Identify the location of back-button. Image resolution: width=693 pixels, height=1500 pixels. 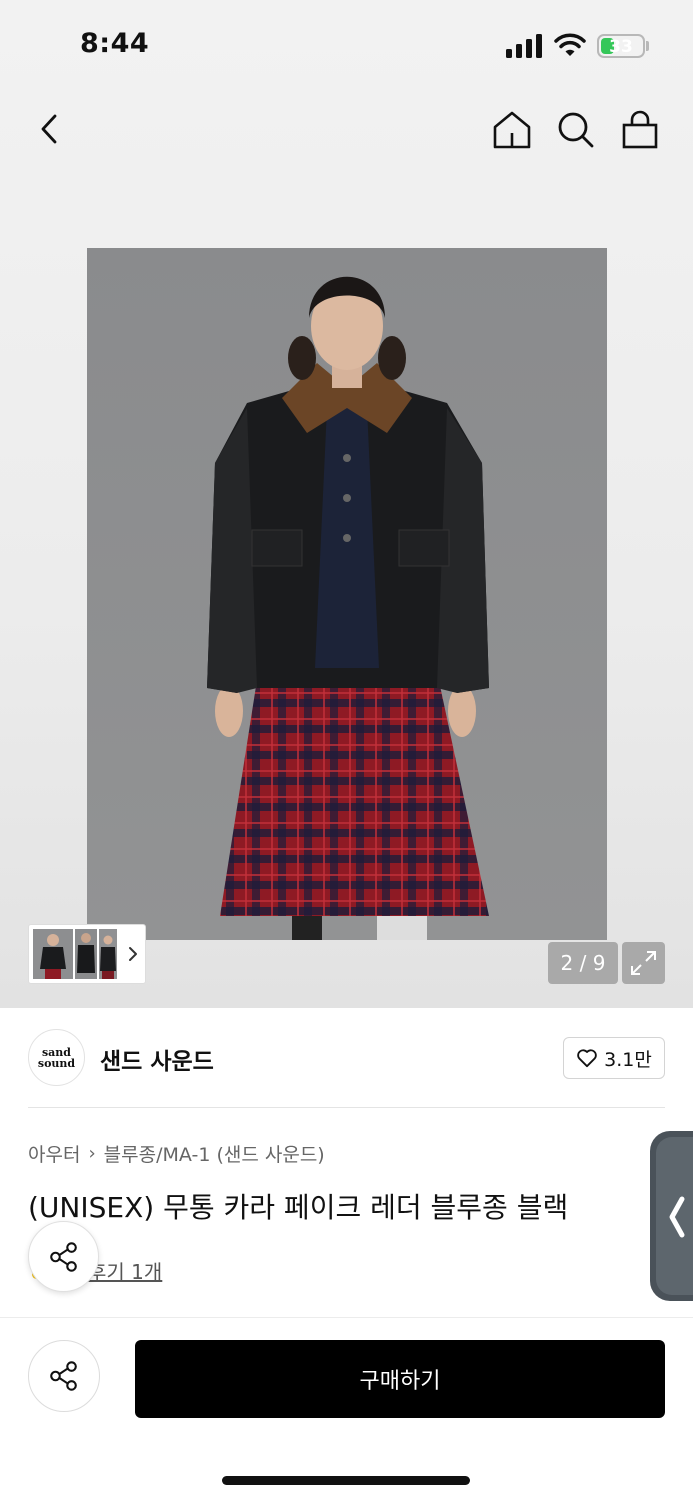
(50, 129).